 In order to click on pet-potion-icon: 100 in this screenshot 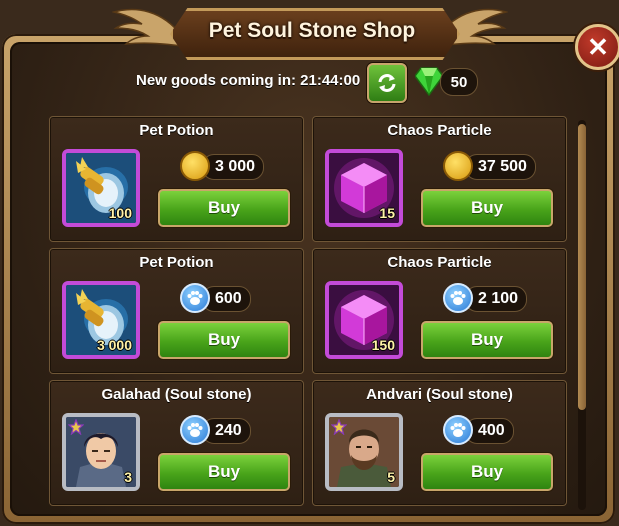, I will do `click(101, 188)`.